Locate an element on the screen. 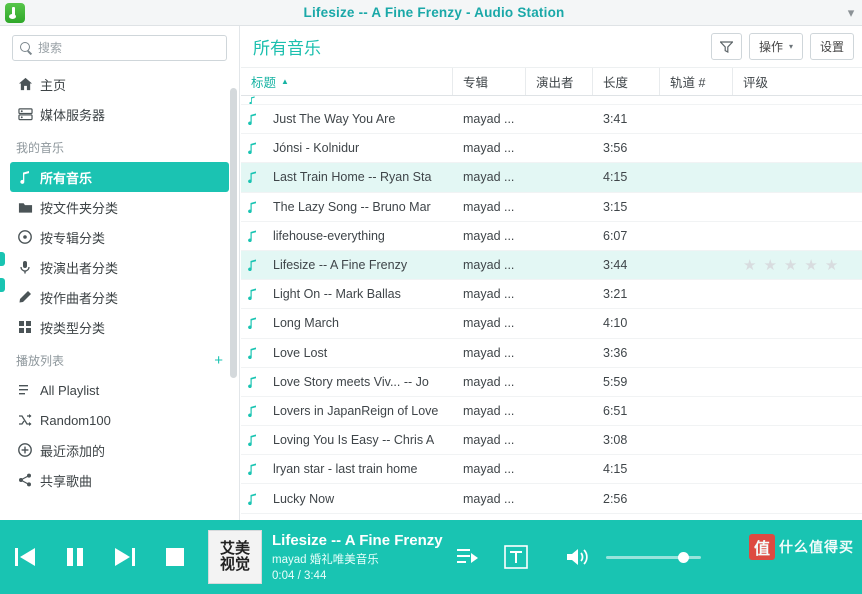 The width and height of the screenshot is (862, 594). table-row: Love Lost mayad ... 3:36 is located at coordinates (551, 353).